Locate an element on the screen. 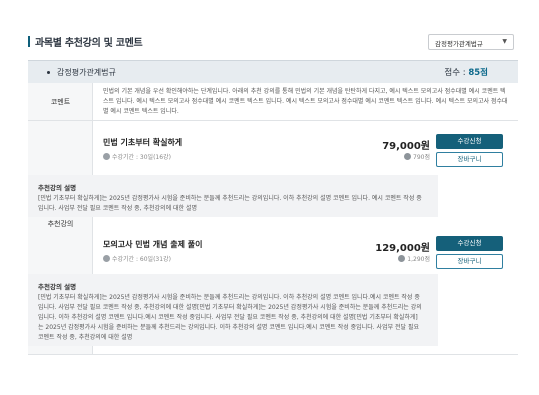  section-header: 과목별 추천강의 및 코멘트 감정평가관계법규 ▼ is located at coordinates (273, 43).